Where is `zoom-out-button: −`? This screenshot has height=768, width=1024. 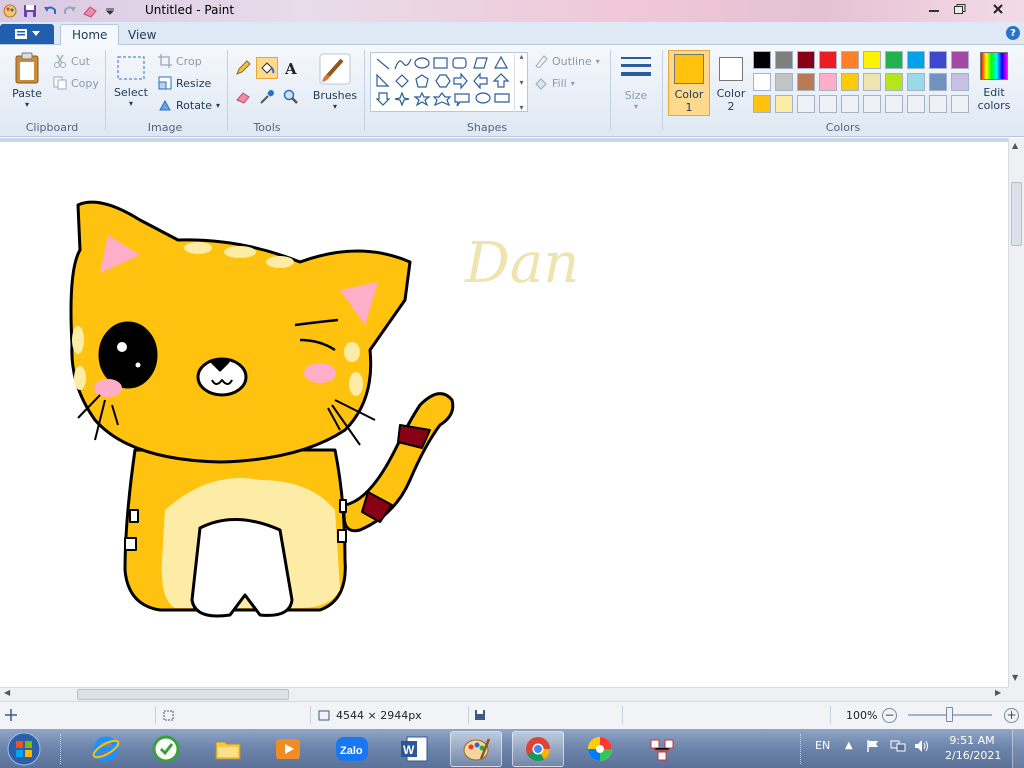 zoom-out-button: − is located at coordinates (889, 715).